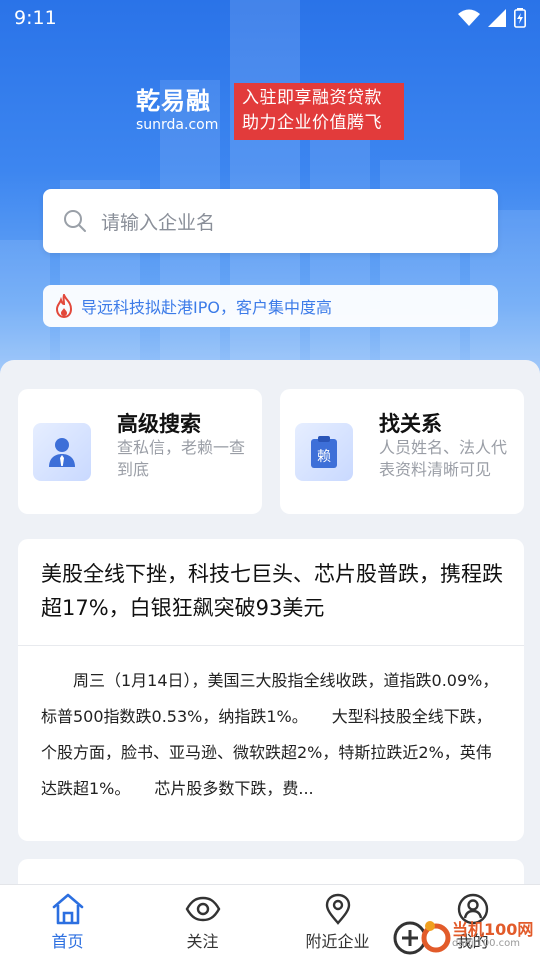 The width and height of the screenshot is (540, 960). Describe the element at coordinates (64, 306) in the screenshot. I see `fire-icon` at that location.